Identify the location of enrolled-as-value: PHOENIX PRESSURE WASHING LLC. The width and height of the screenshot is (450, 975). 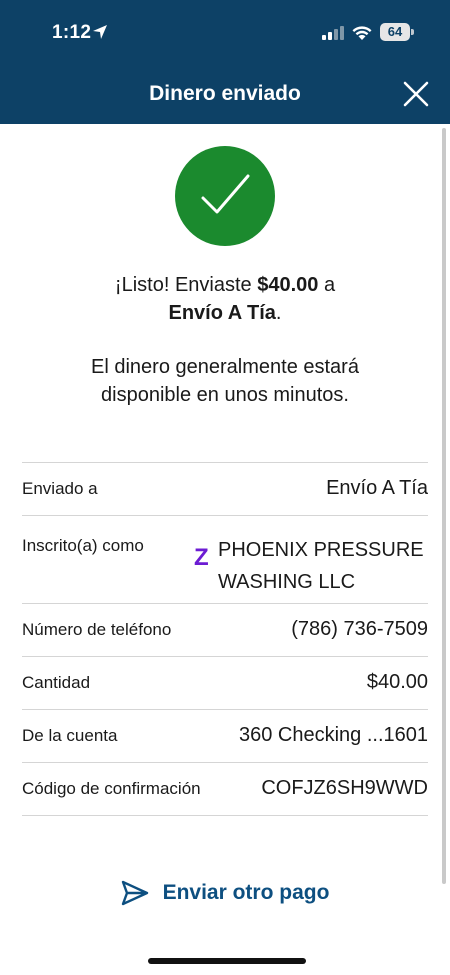
(321, 566).